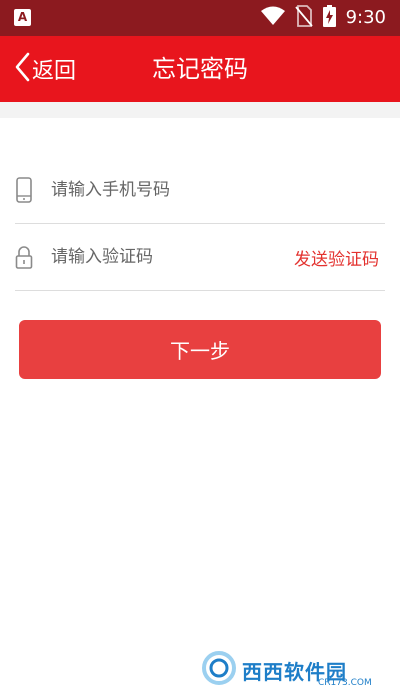 The width and height of the screenshot is (400, 700). I want to click on code-input, so click(172, 257).